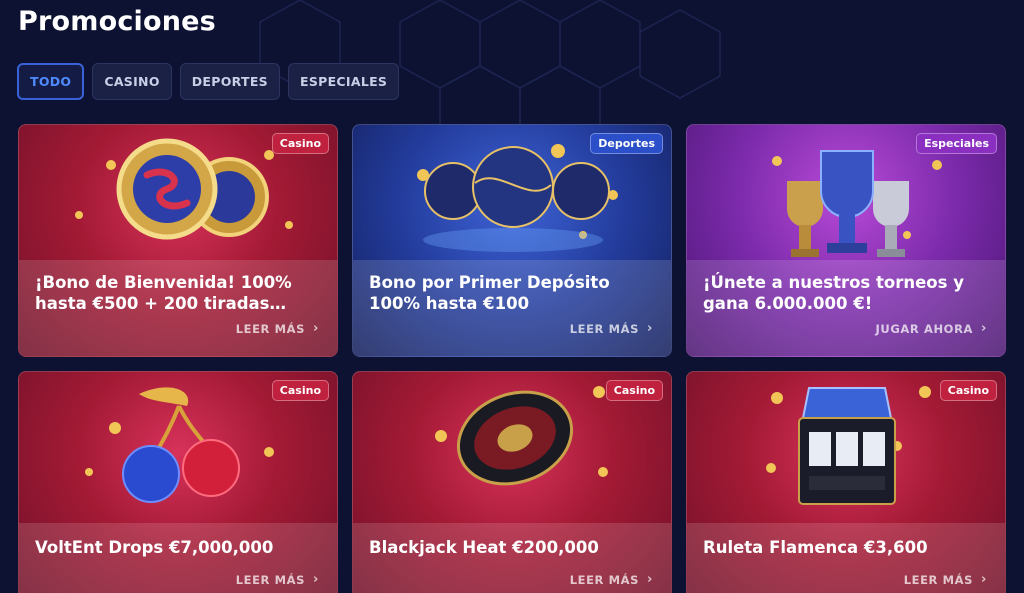  What do you see at coordinates (132, 81) in the screenshot?
I see `tab-casino: CASINO` at bounding box center [132, 81].